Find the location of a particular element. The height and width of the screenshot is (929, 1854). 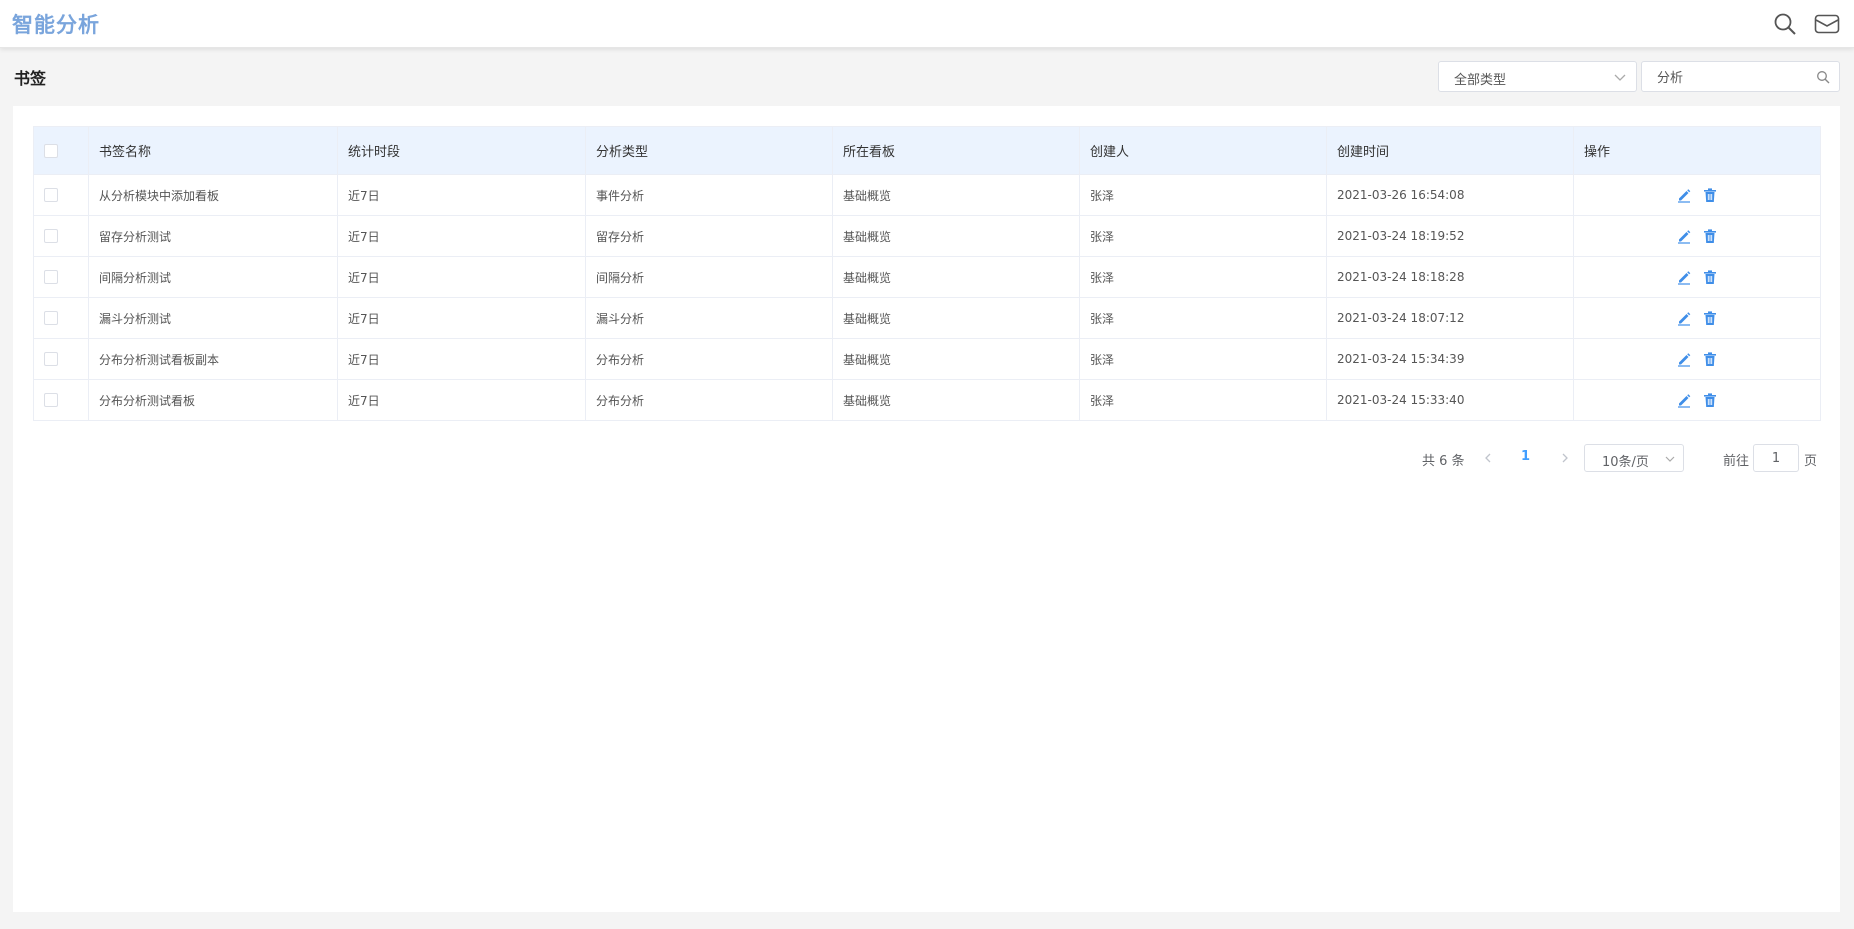

created-time-cell: 2021-03-24 18:19:52 is located at coordinates (1450, 236).